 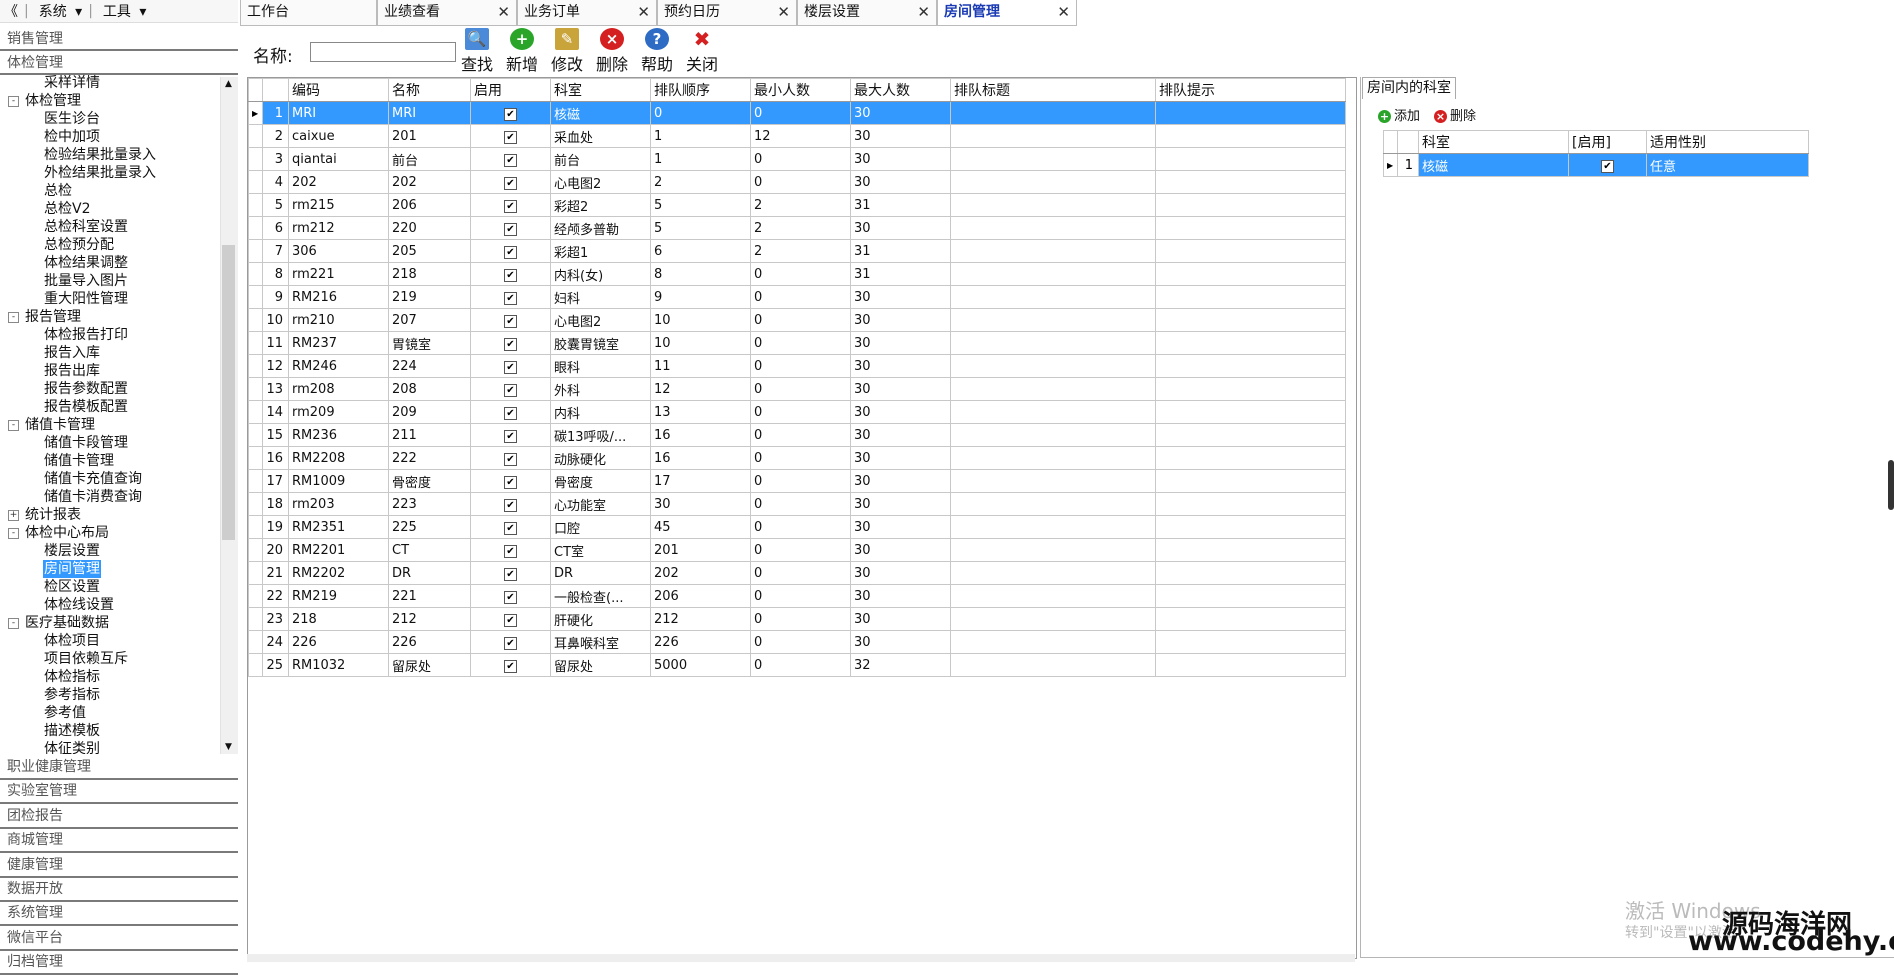 I want to click on table-cell: 220, so click(x=429, y=228).